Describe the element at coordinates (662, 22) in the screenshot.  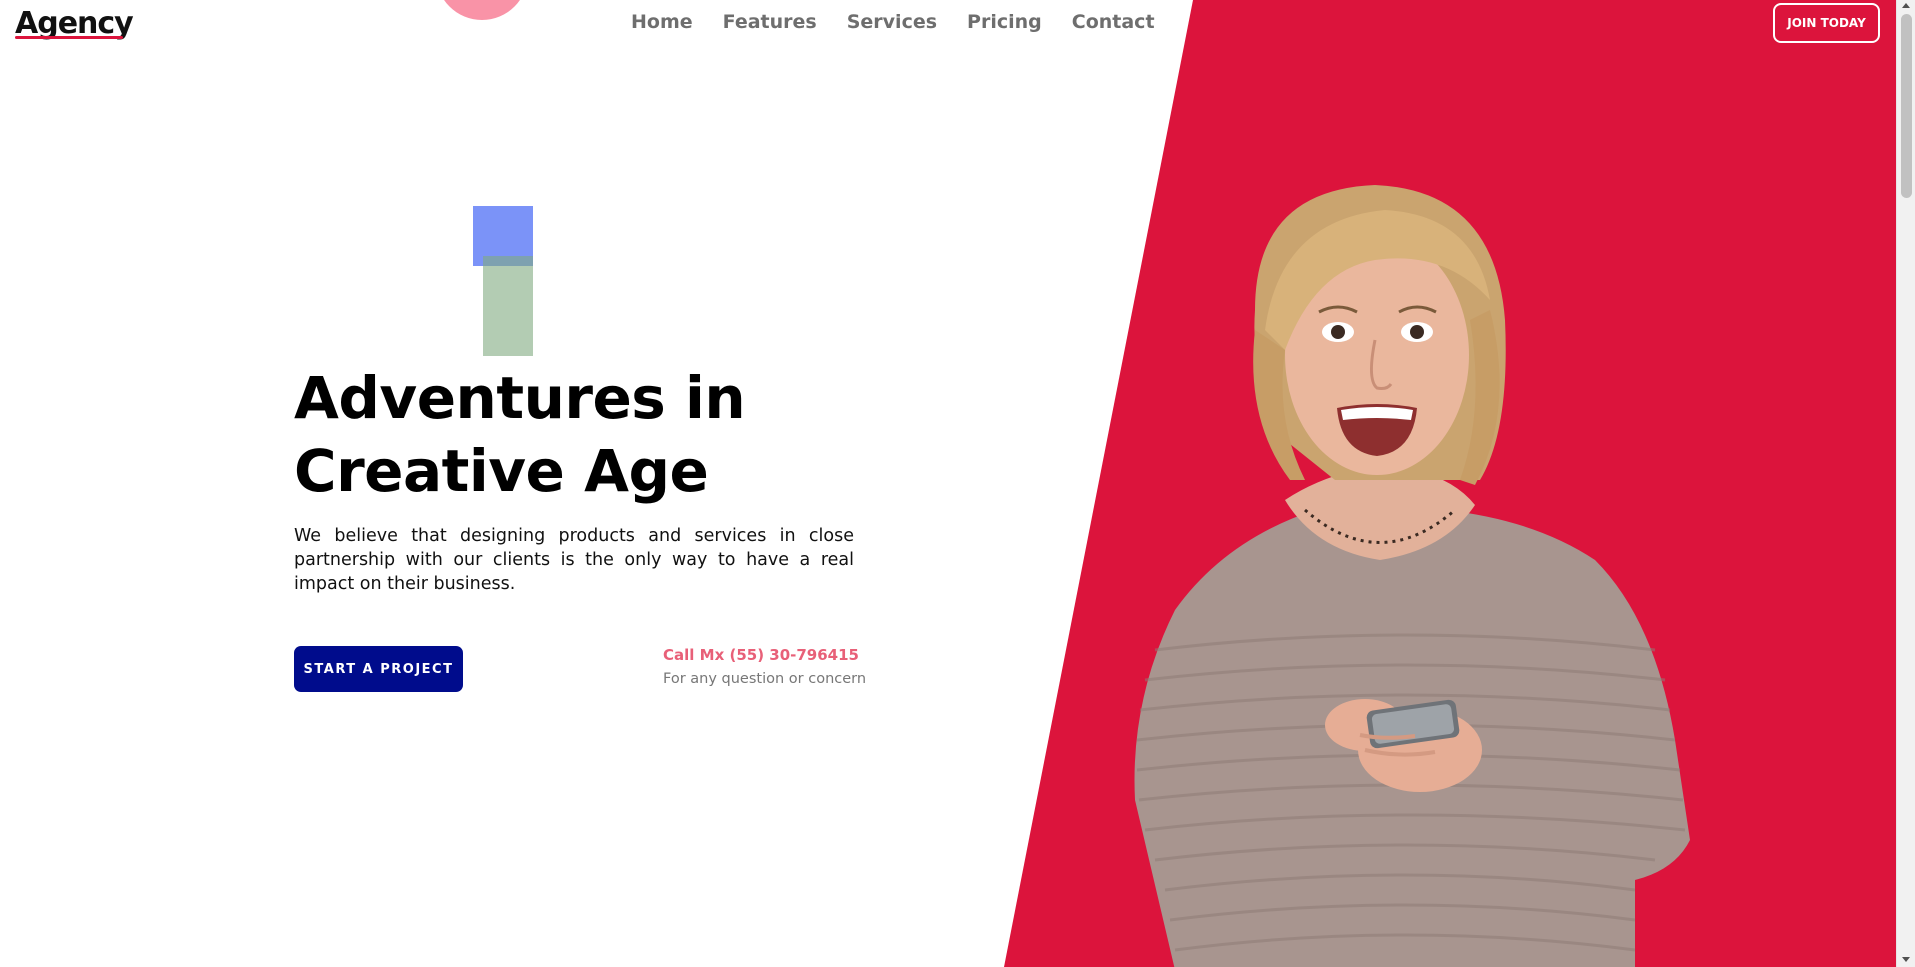
I see `nav-home: Home` at that location.